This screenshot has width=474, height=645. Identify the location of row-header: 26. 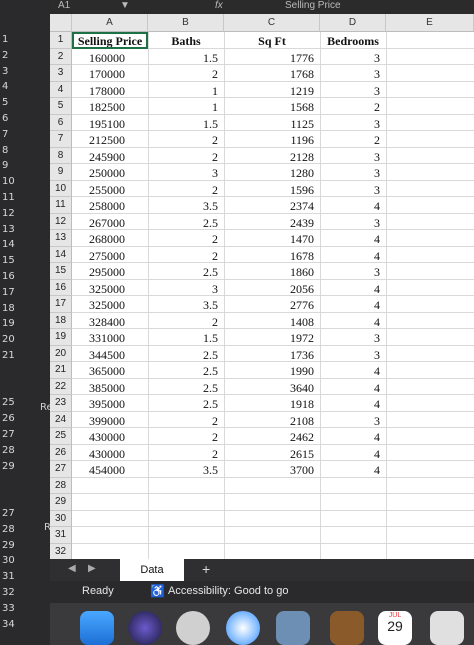
(61, 452).